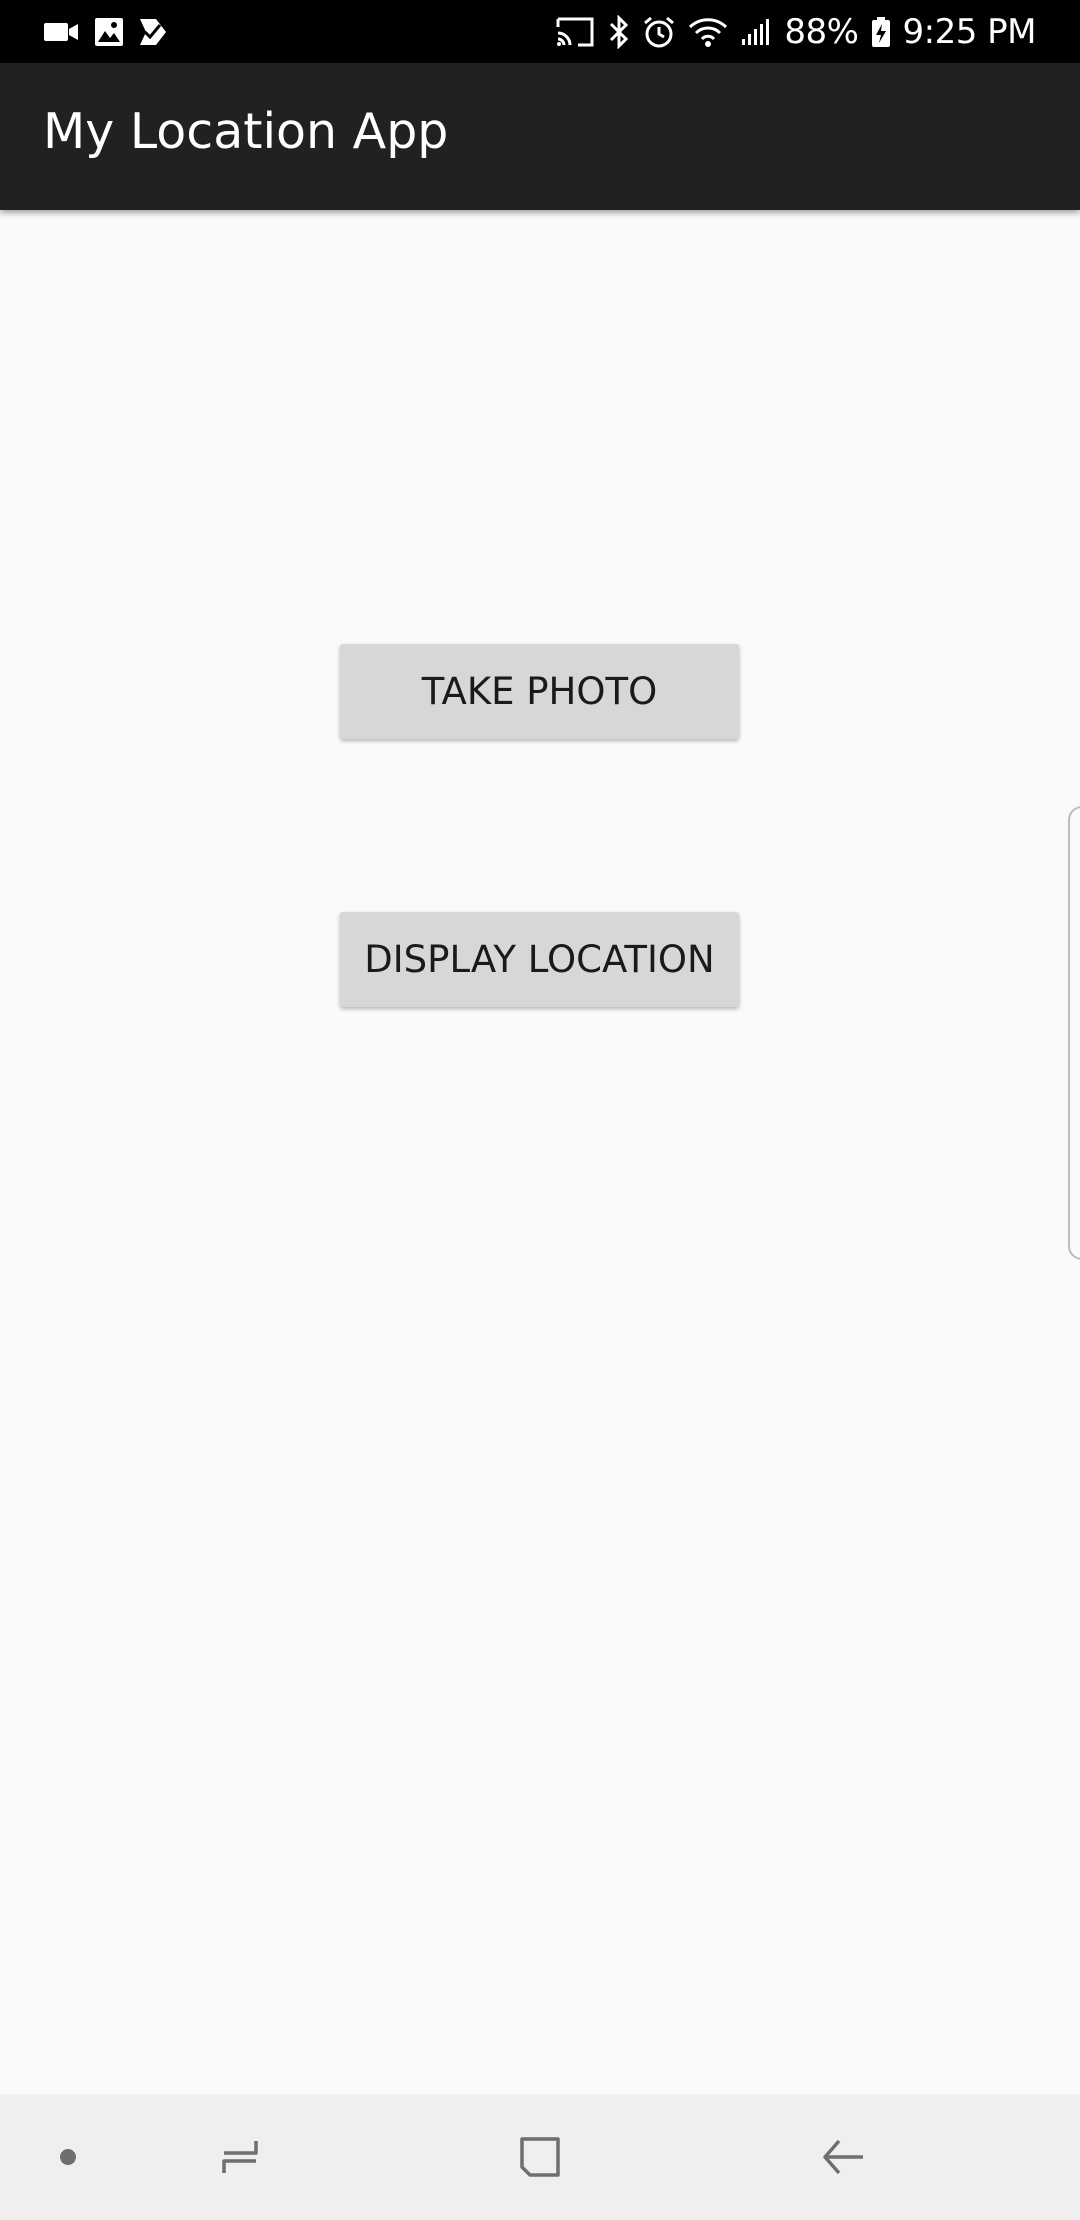 Image resolution: width=1080 pixels, height=2220 pixels. What do you see at coordinates (539, 691) in the screenshot?
I see `take-photo-button: TAKE PHOTO` at bounding box center [539, 691].